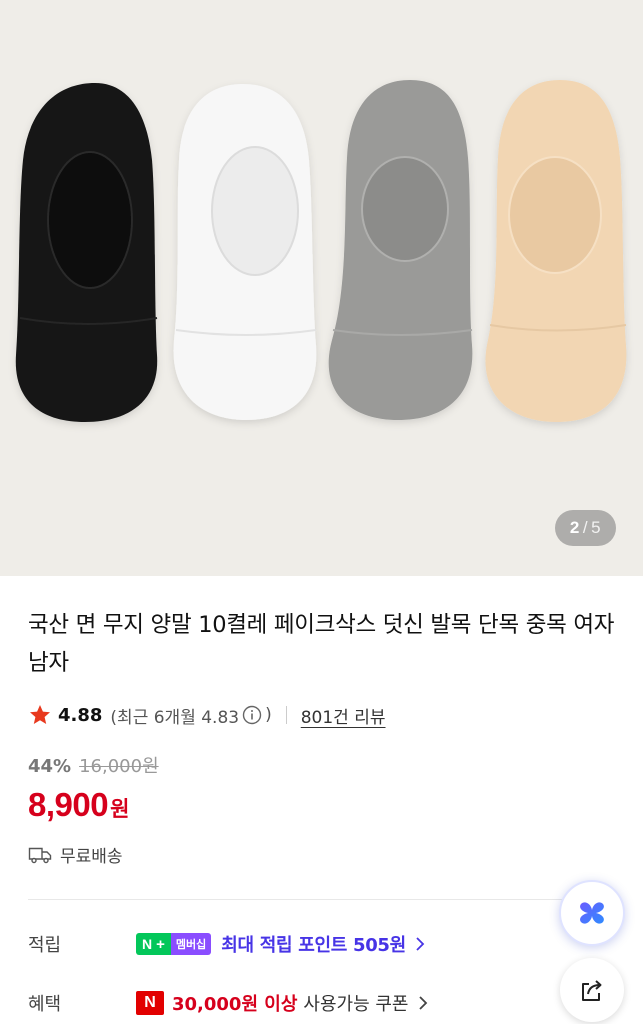  Describe the element at coordinates (175, 717) in the screenshot. I see `recent-rating-text: (최근 6개월 4.83` at that location.